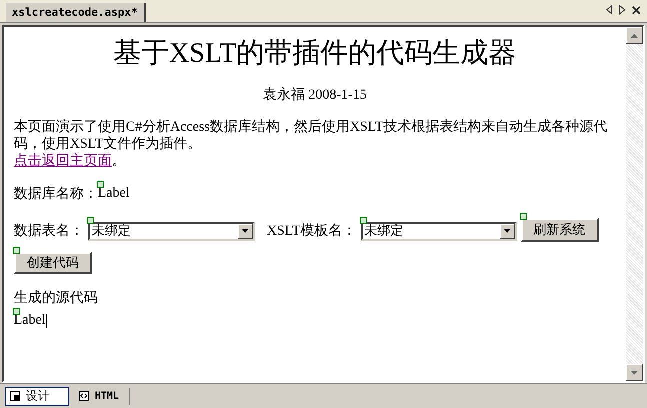 This screenshot has height=408, width=647. What do you see at coordinates (15, 396) in the screenshot?
I see `design-view-icon` at bounding box center [15, 396].